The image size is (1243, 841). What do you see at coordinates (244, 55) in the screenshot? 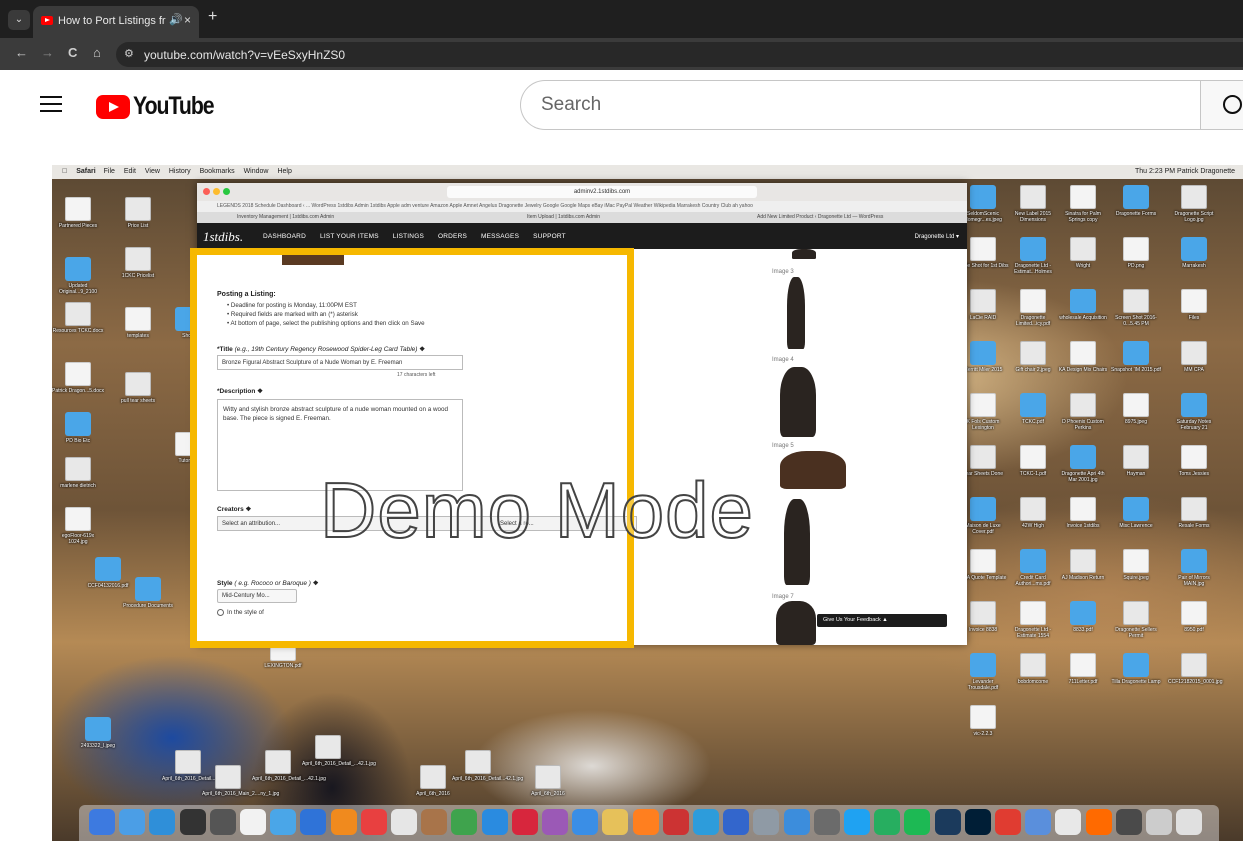
I see `url-text: youtube.com/watch?v=vEeSxyHnZS0` at bounding box center [244, 55].